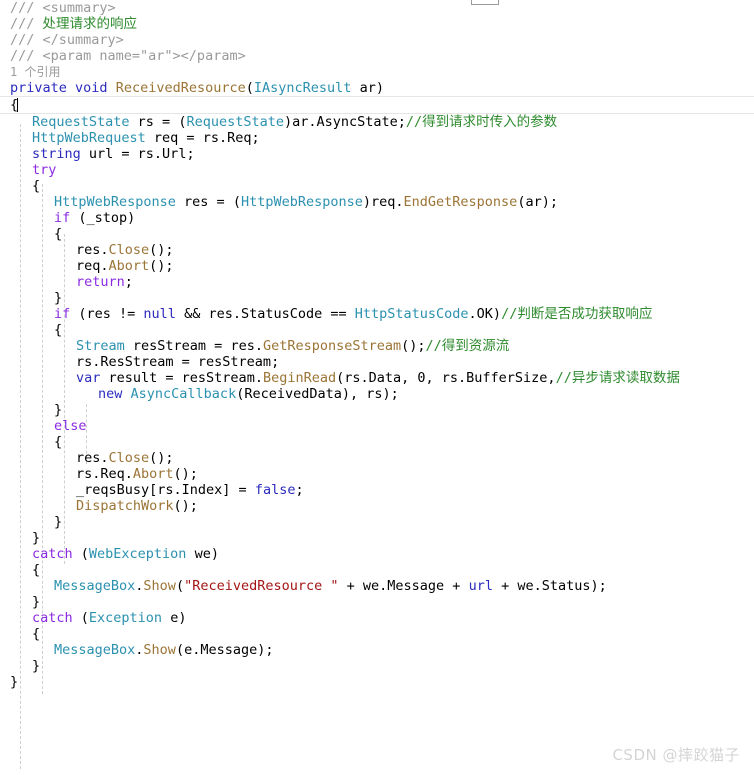 The height and width of the screenshot is (775, 754). What do you see at coordinates (92, 250) in the screenshot?
I see `code-token-plain: res.` at bounding box center [92, 250].